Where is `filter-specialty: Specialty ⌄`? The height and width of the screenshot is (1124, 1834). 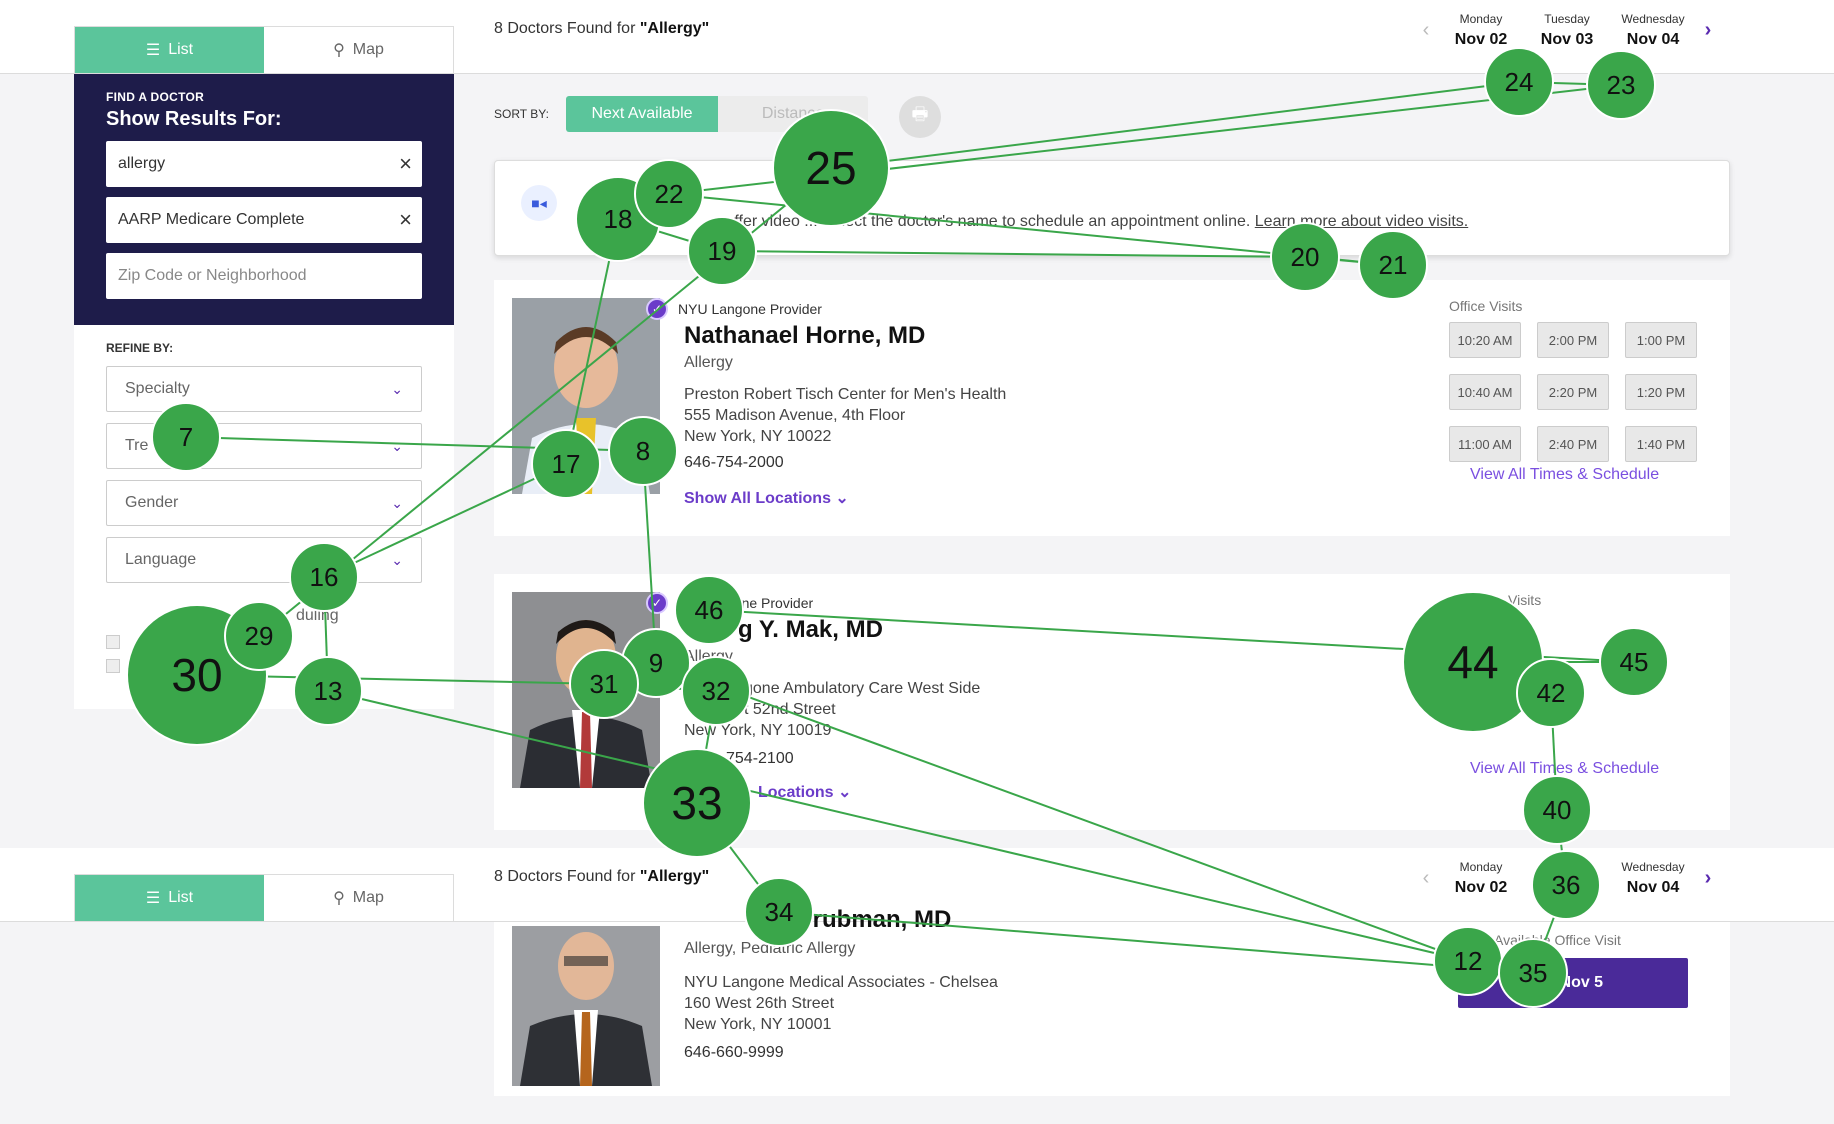 filter-specialty: Specialty ⌄ is located at coordinates (264, 389).